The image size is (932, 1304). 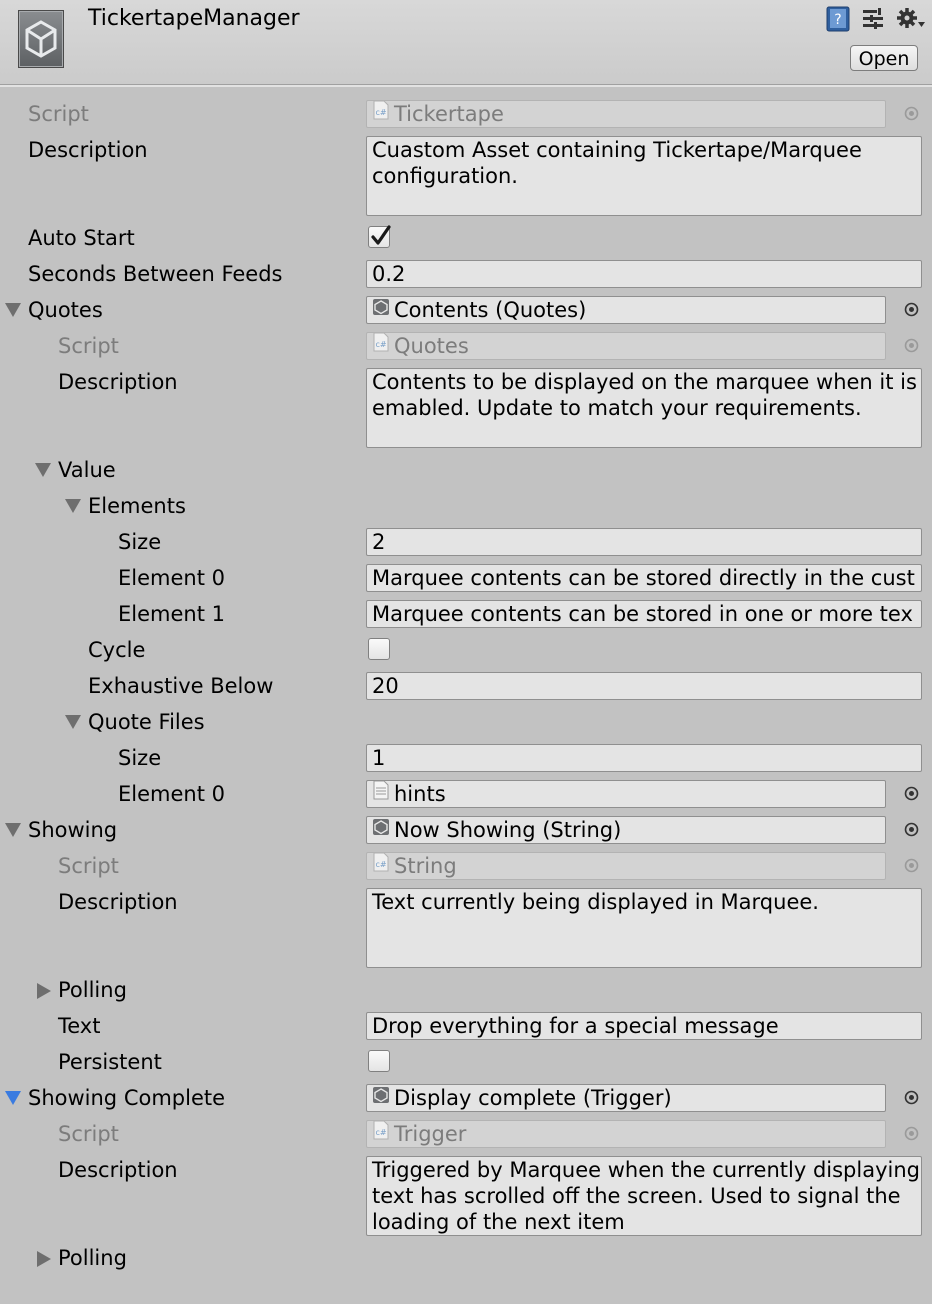 I want to click on persistent-checkbox, so click(x=379, y=1061).